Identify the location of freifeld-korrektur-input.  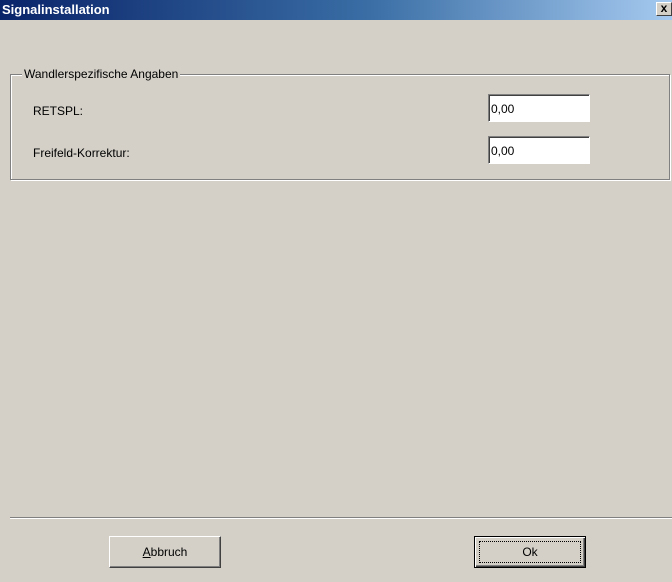
(539, 150).